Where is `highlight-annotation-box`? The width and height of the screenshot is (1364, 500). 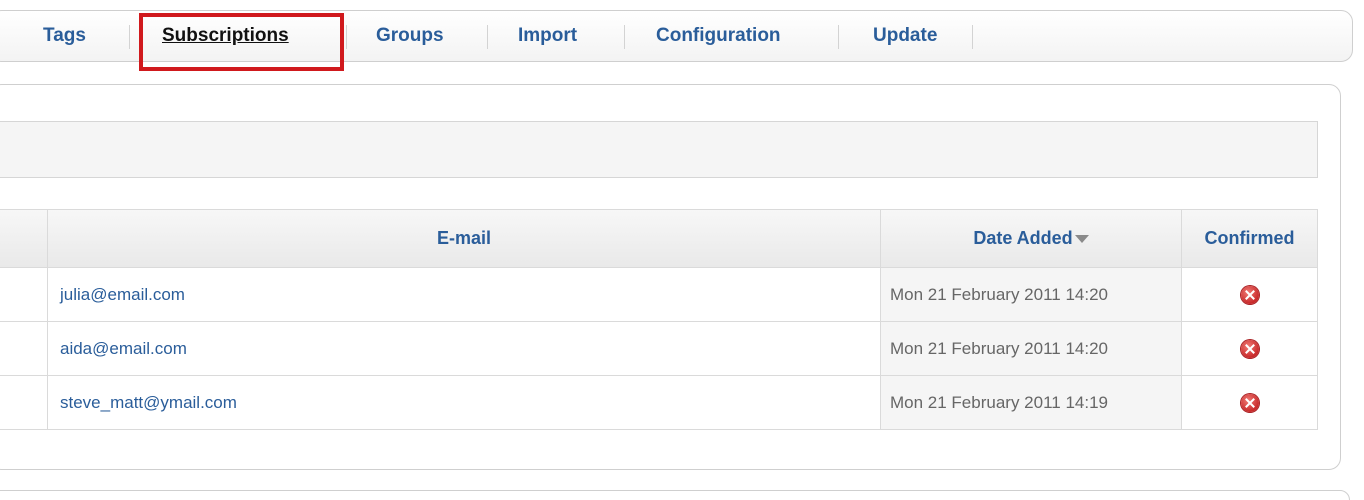
highlight-annotation-box is located at coordinates (241, 42).